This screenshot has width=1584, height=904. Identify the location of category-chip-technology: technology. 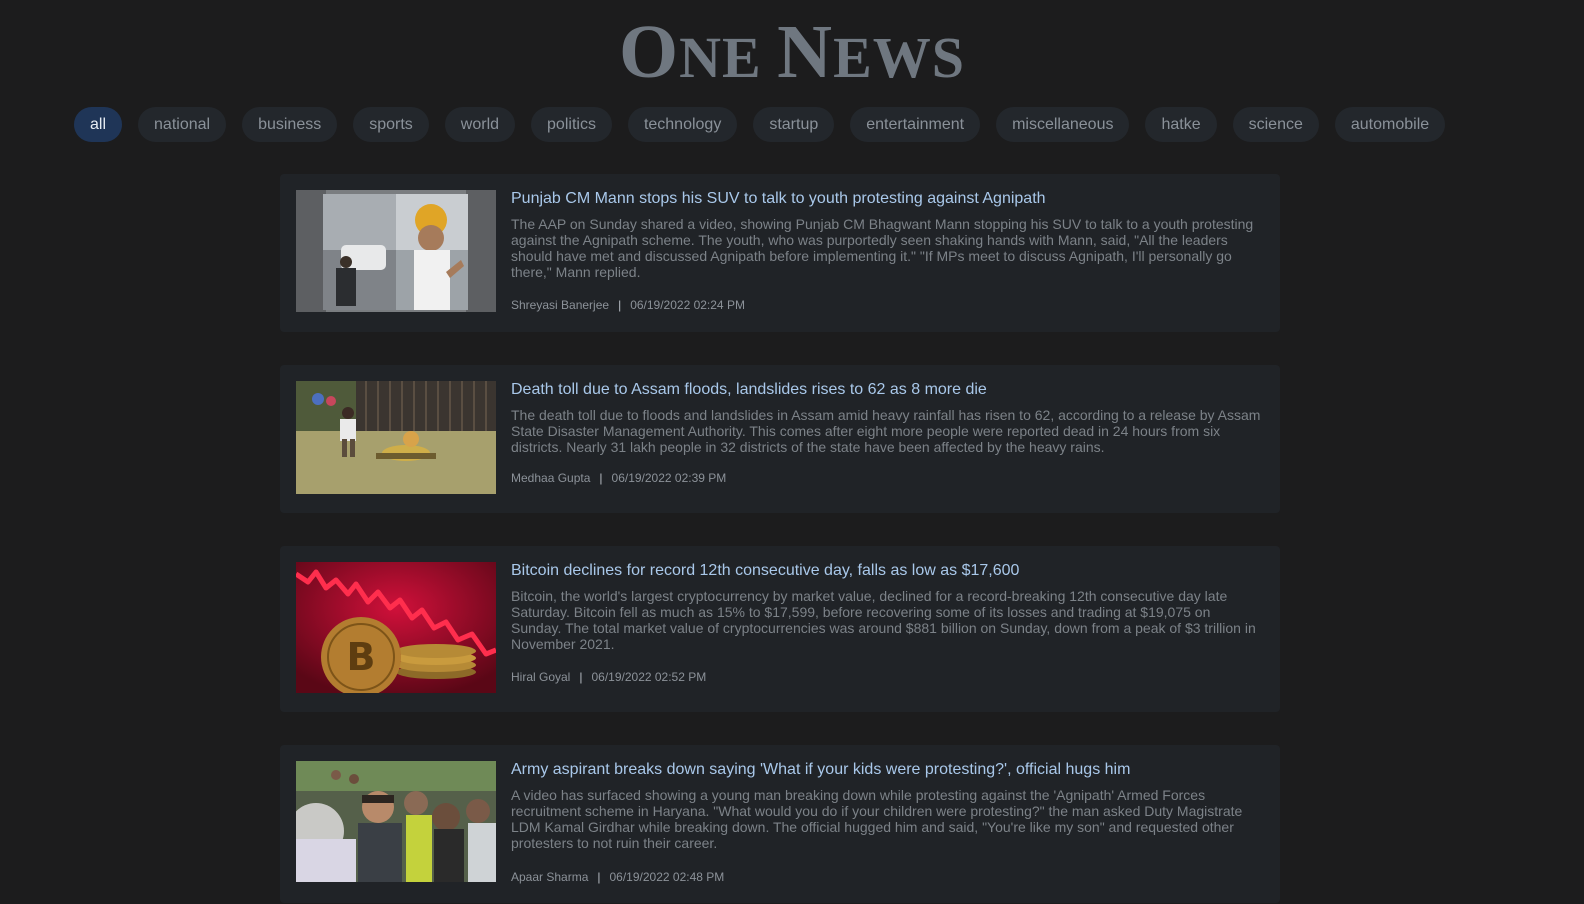
(682, 124).